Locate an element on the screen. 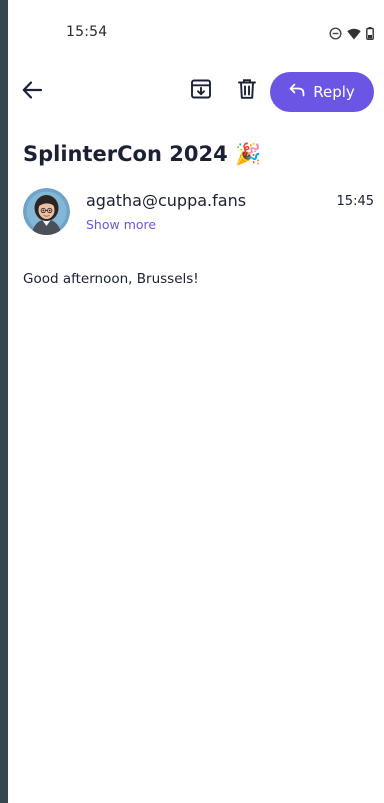  sender-email: agatha@cuppa.fans is located at coordinates (166, 200).